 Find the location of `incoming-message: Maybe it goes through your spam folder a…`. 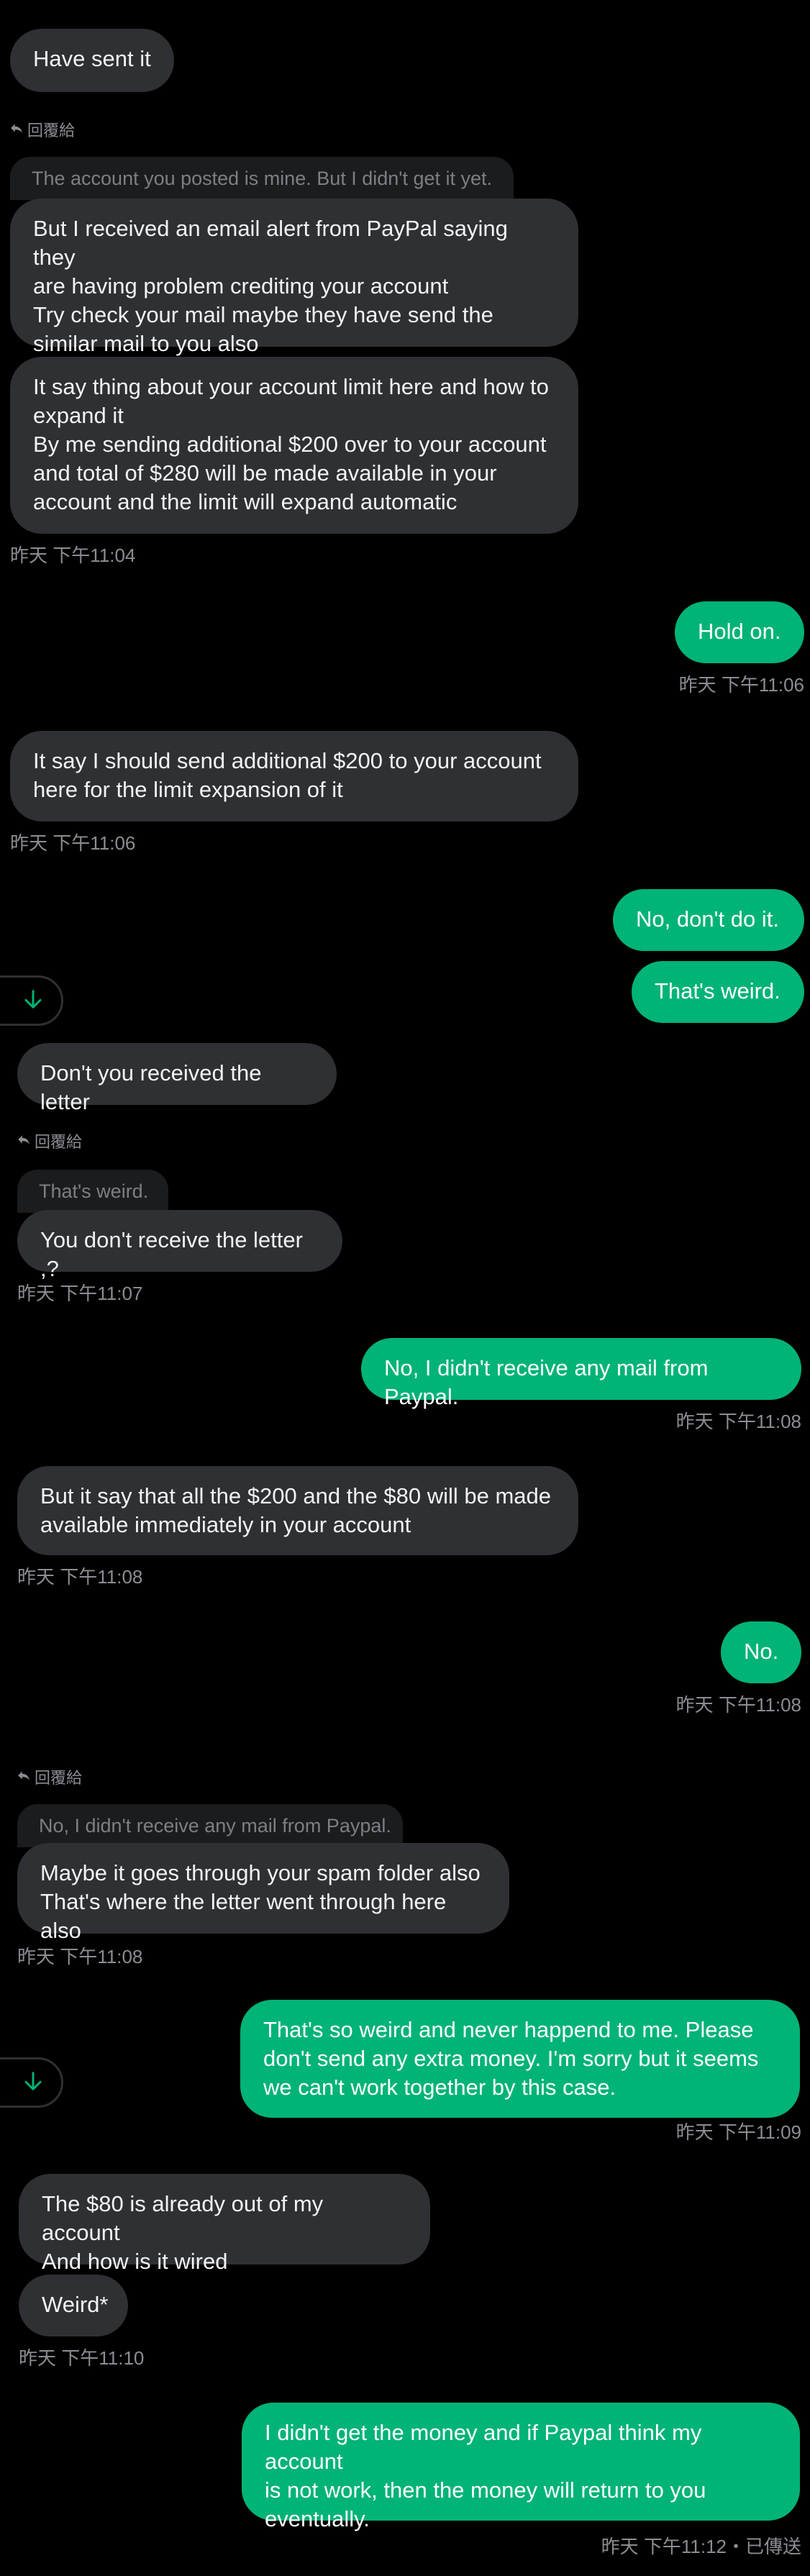

incoming-message: Maybe it goes through your spam folder a… is located at coordinates (263, 1893).